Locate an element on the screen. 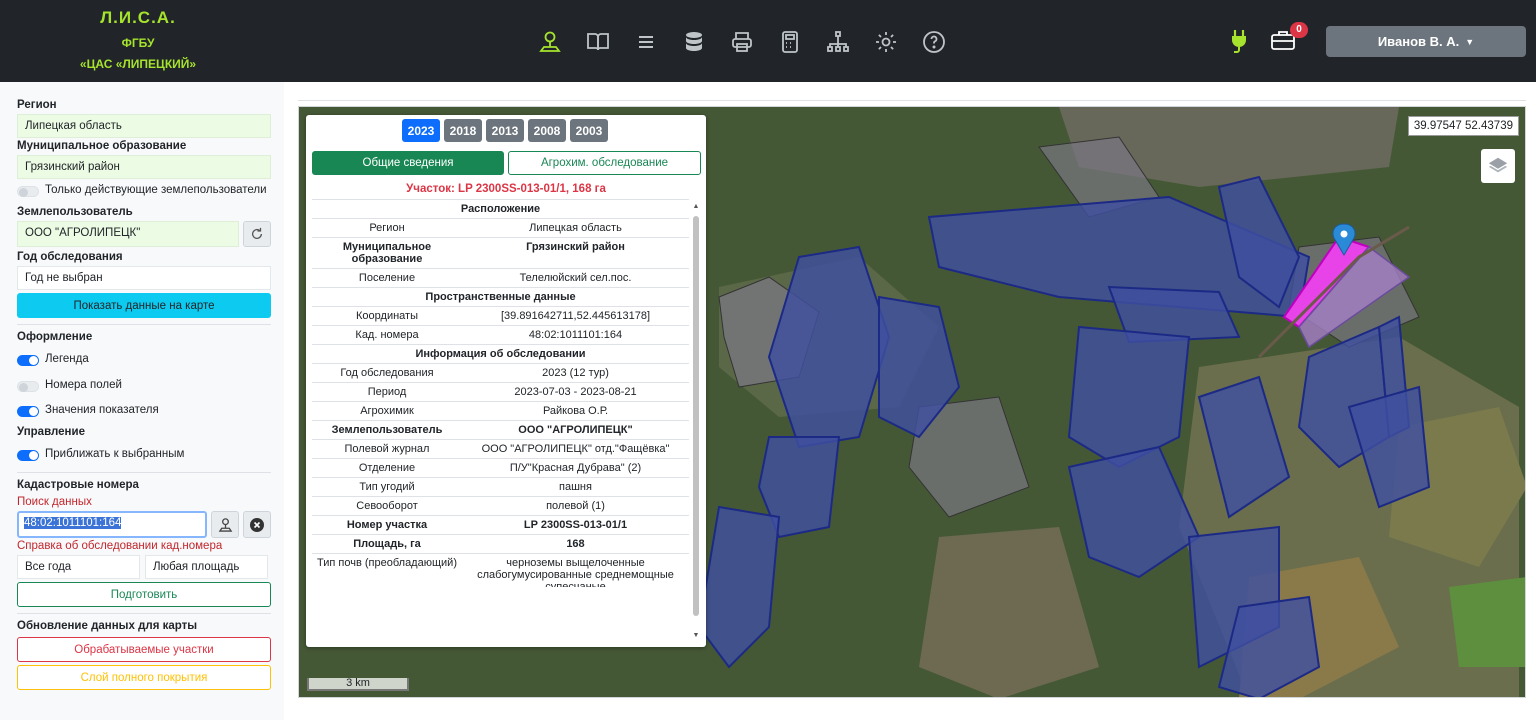  table-row: Тип угодий пашня is located at coordinates (500, 486).